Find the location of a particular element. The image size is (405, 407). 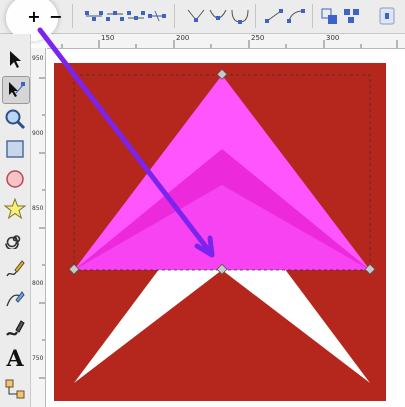

segment-curve-icon is located at coordinates (296, 16).